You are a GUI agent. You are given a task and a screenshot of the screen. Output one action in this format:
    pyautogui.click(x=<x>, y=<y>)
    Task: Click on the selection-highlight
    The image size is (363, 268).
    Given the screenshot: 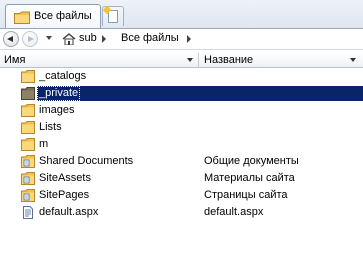 What is the action you would take?
    pyautogui.click(x=200, y=93)
    